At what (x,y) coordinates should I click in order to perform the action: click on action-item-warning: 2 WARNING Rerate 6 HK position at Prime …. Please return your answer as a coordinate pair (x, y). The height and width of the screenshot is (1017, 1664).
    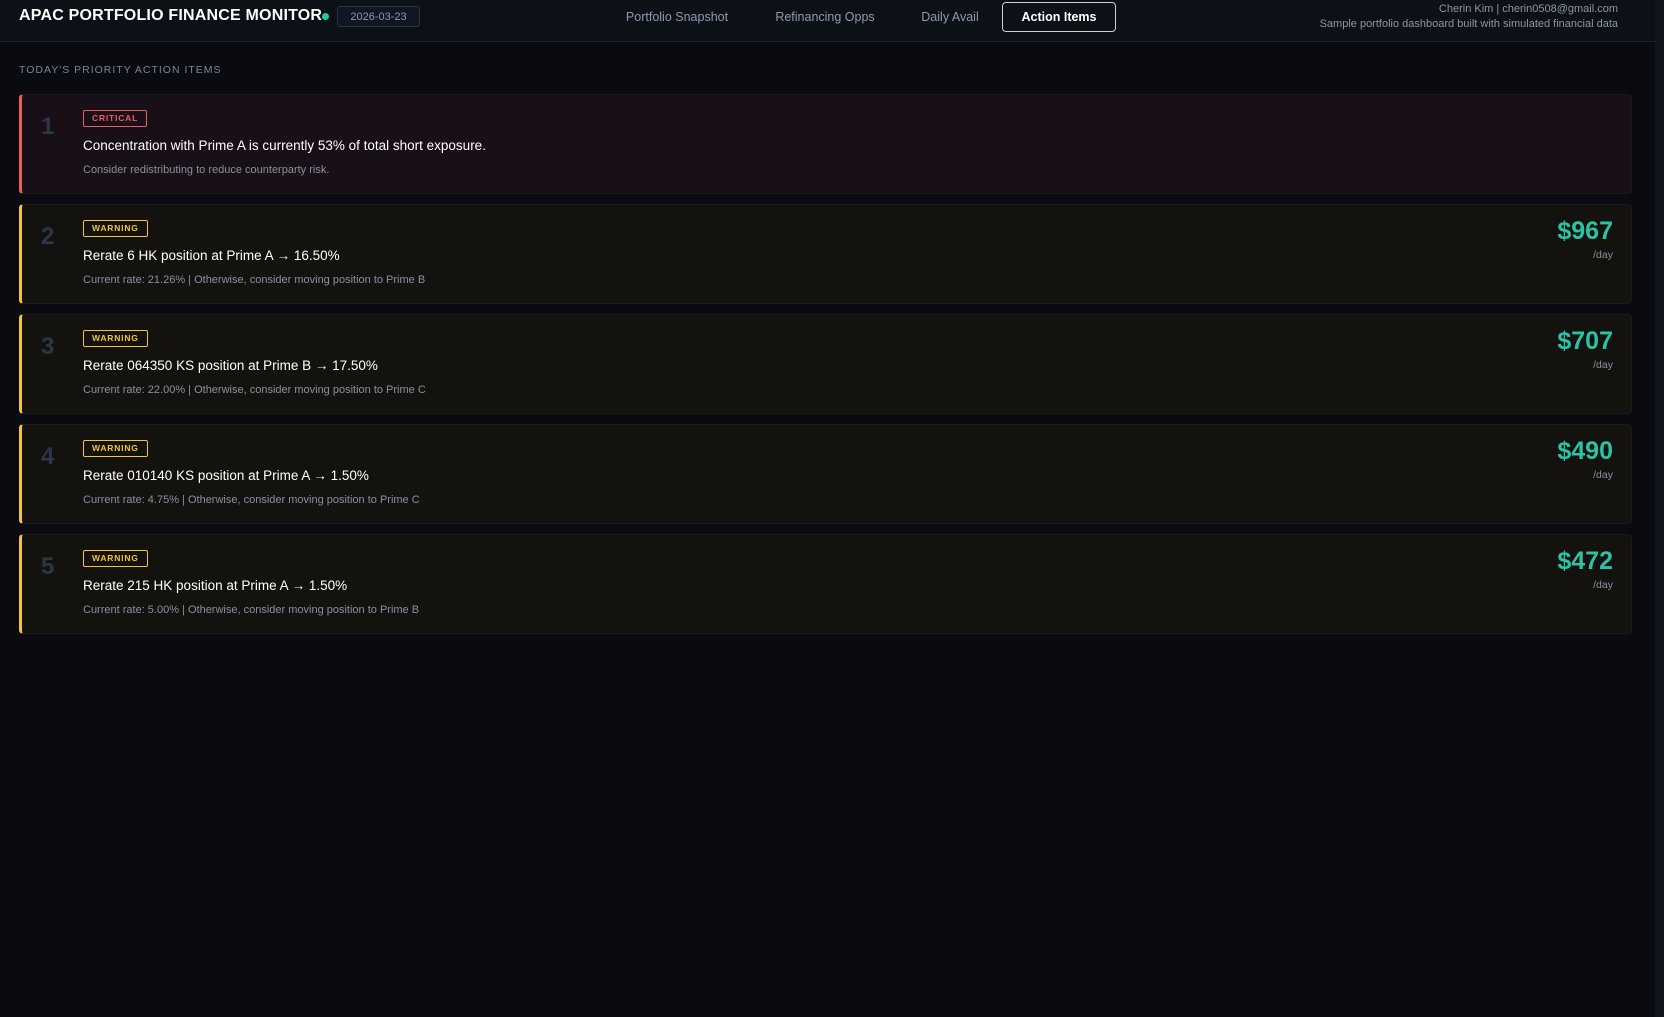
    Looking at the image, I should click on (825, 254).